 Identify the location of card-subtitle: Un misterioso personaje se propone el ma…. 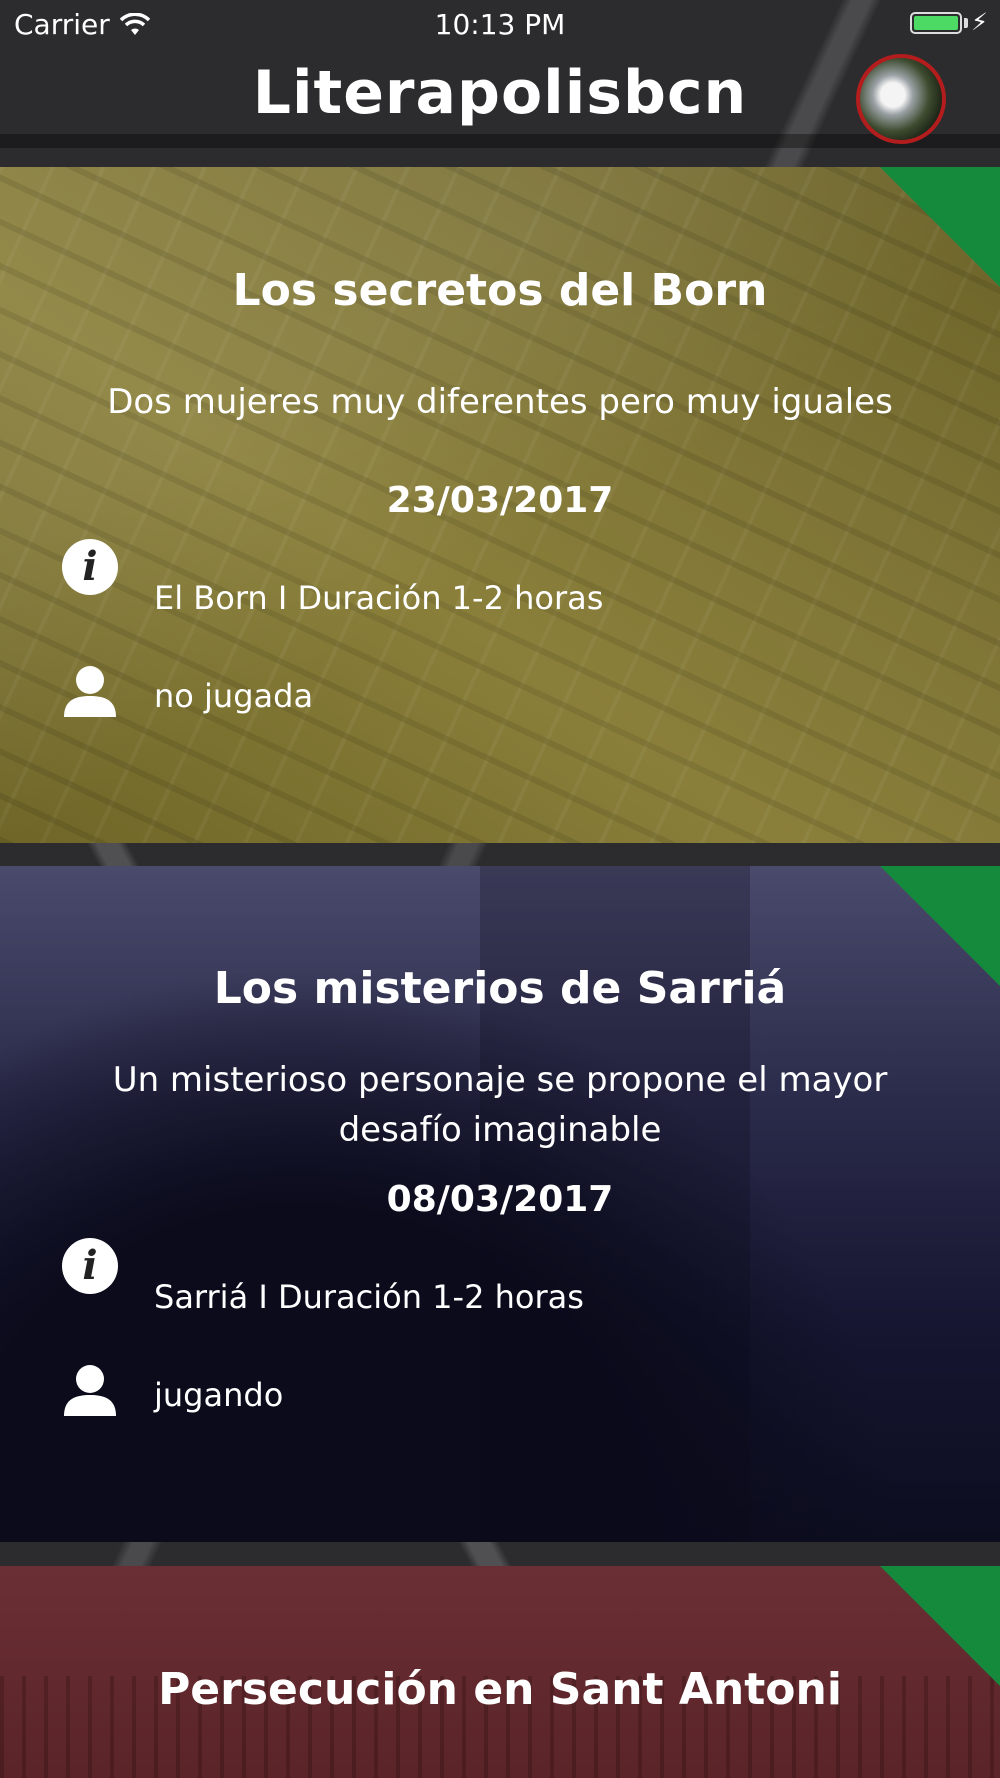
(500, 1105).